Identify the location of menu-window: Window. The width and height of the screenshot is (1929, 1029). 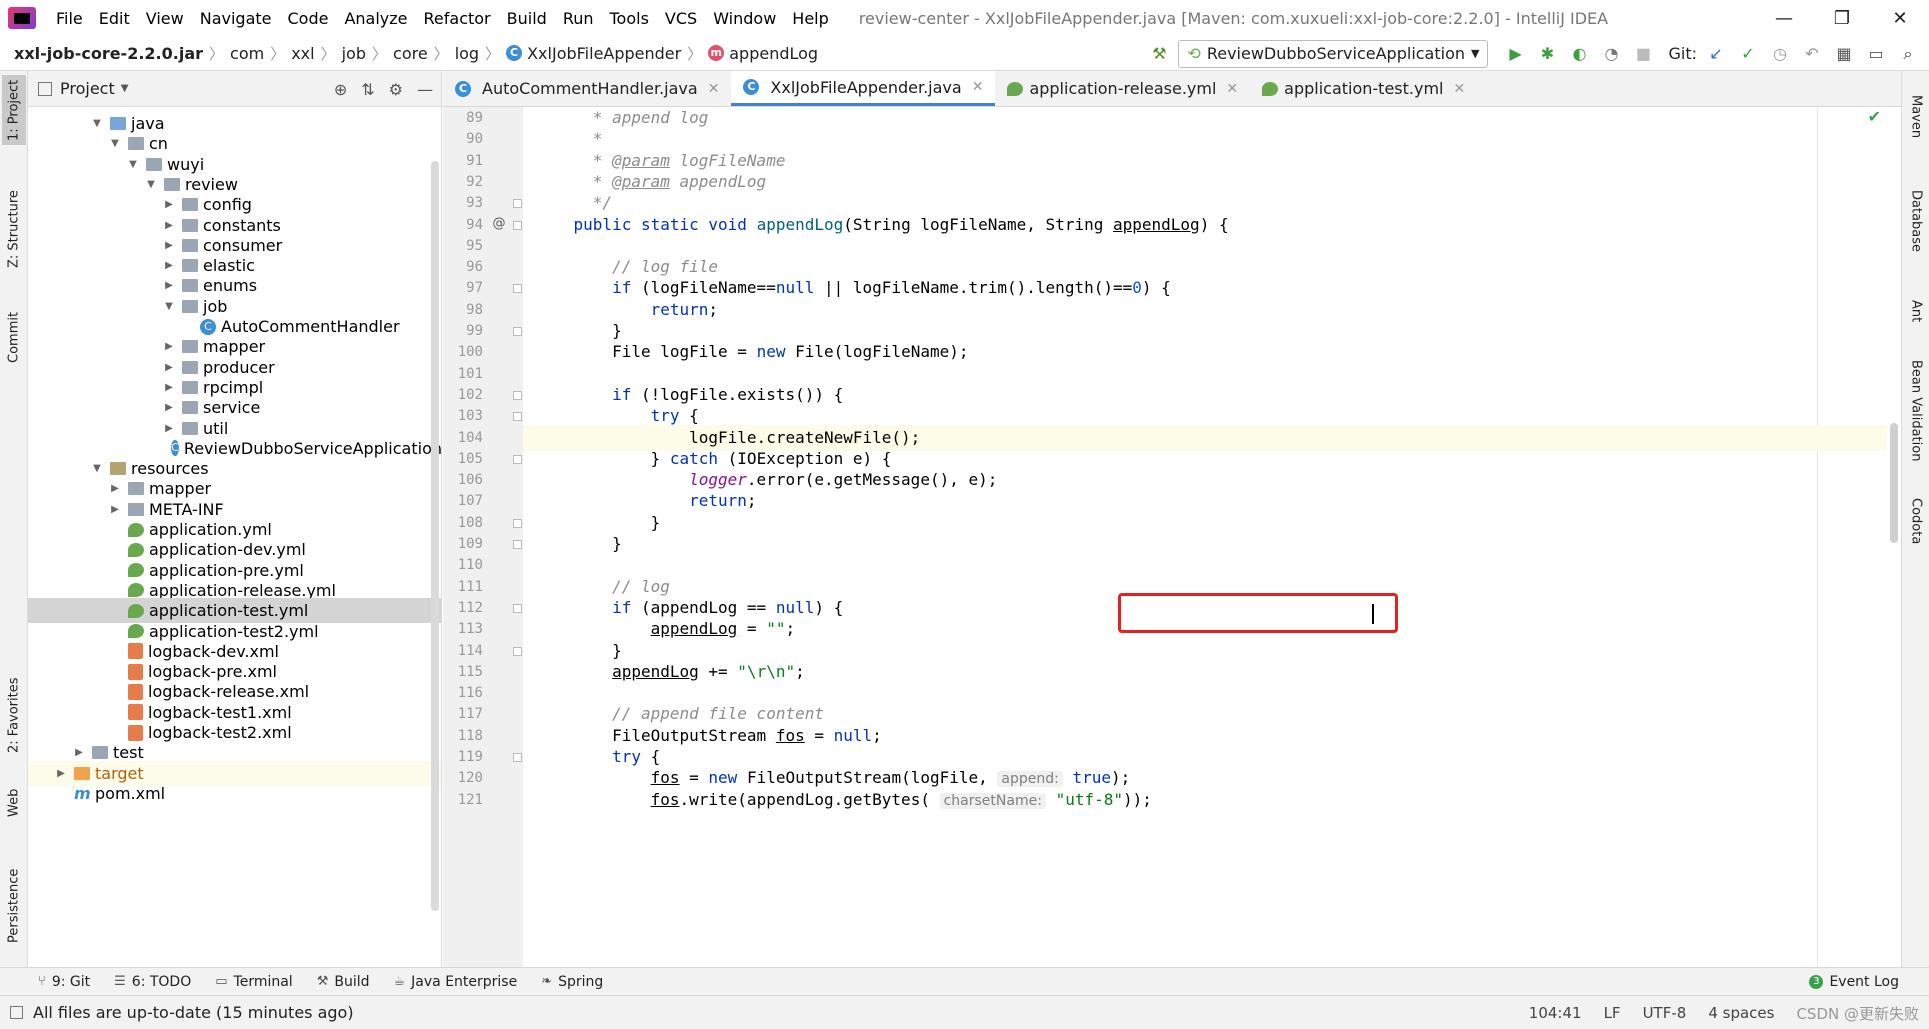
(744, 18).